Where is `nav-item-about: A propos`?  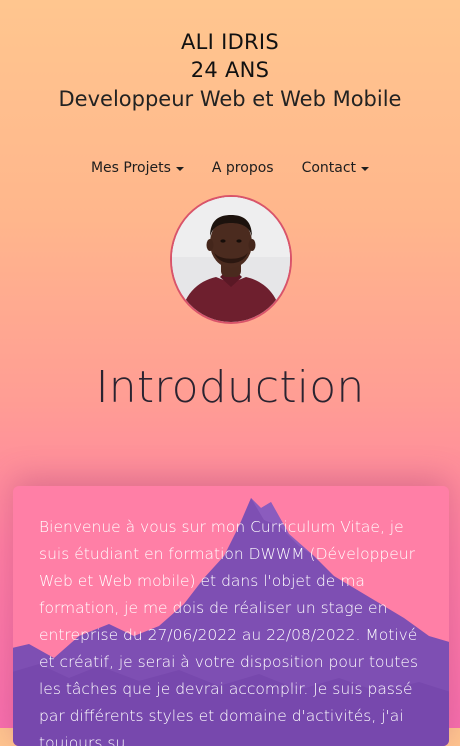
nav-item-about: A propos is located at coordinates (243, 168).